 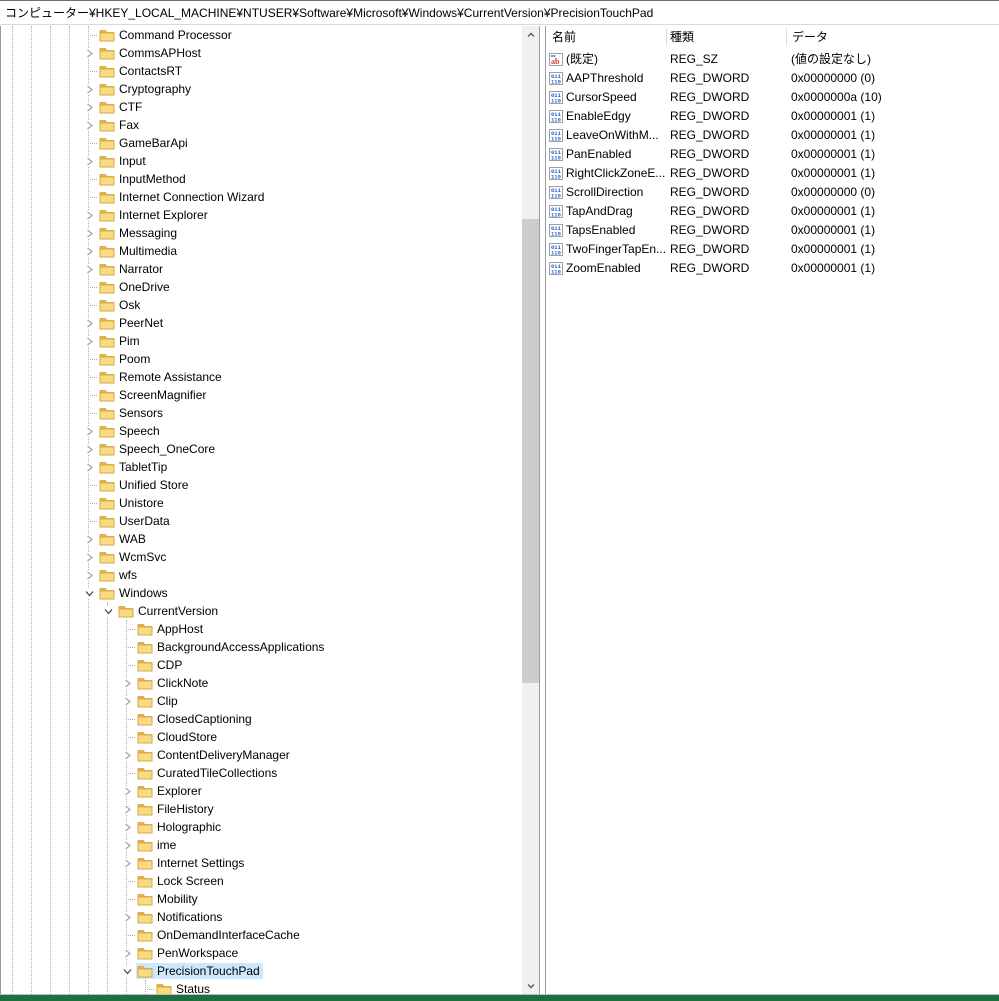 I want to click on tree-item-content: Speech_OneCore, so click(x=158, y=449).